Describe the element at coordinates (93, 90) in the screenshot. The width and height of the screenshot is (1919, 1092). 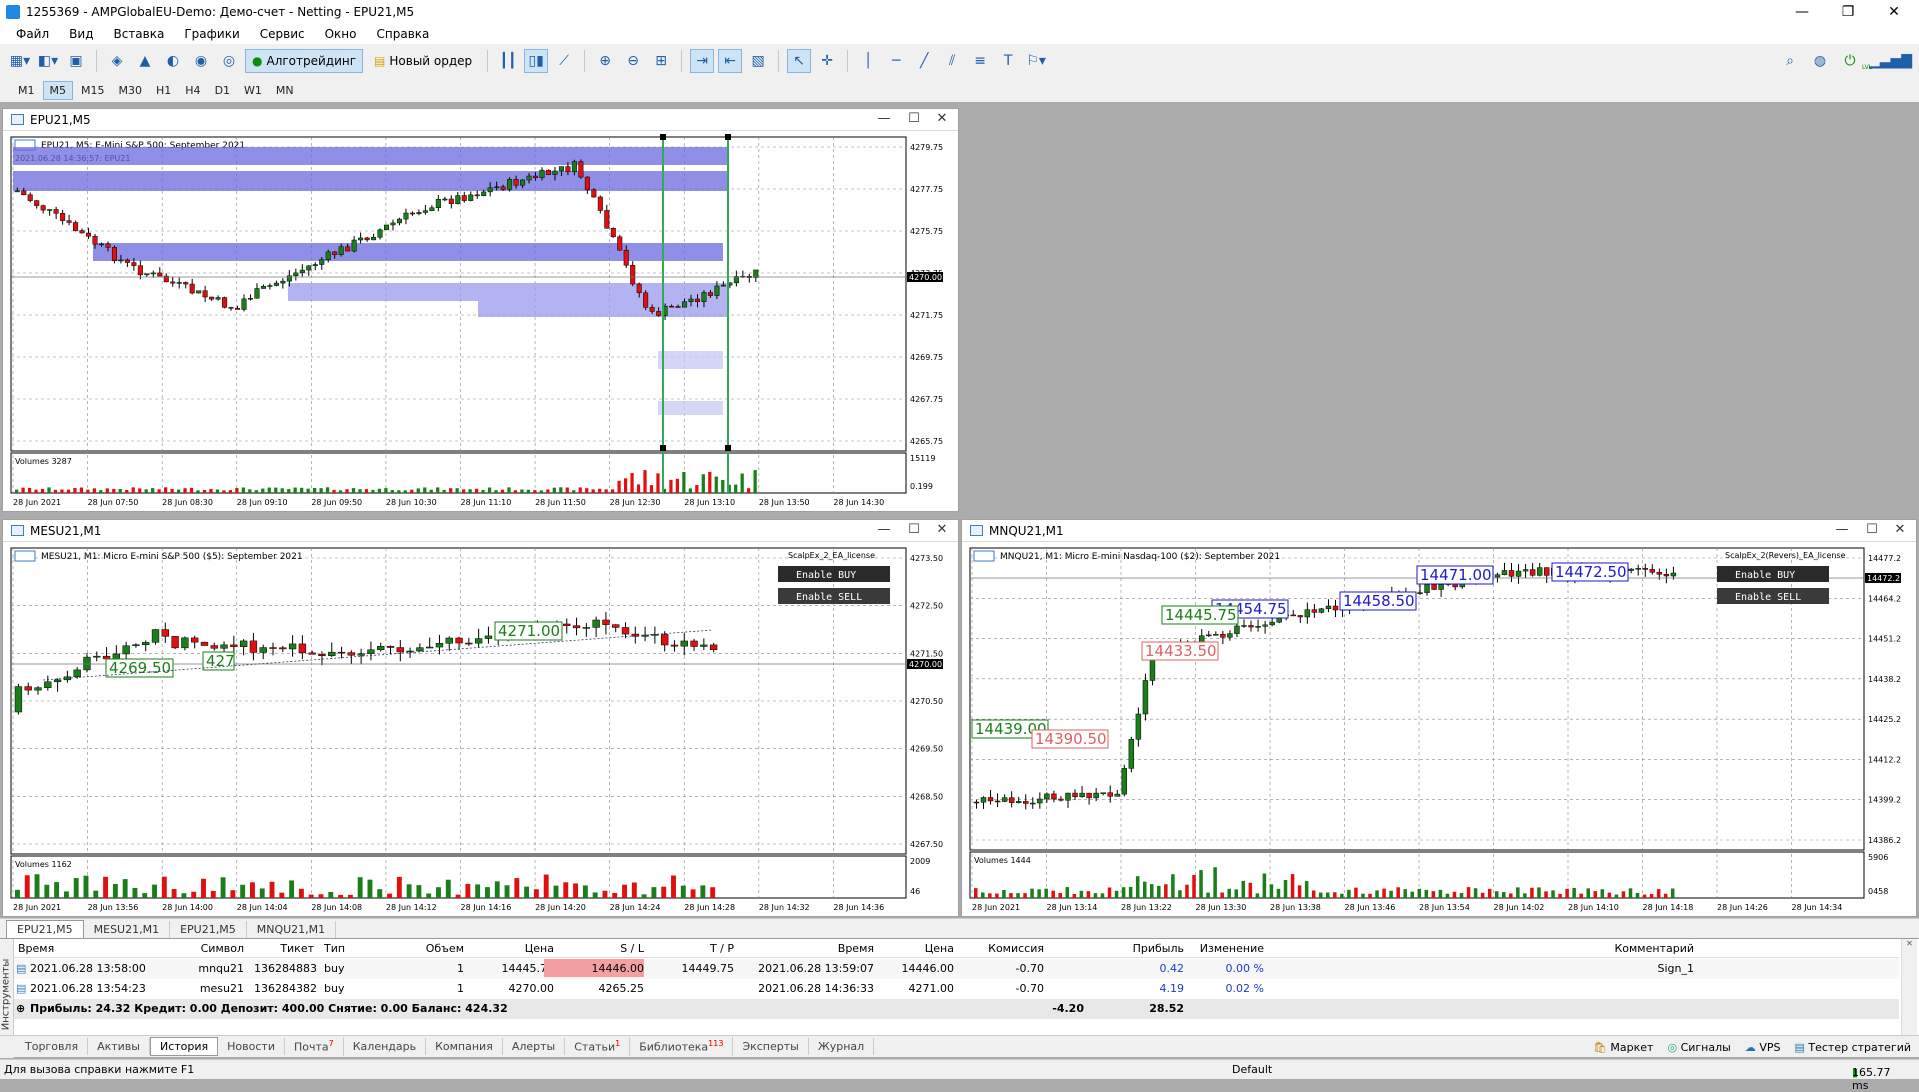
I see `tf-m15: M15` at that location.